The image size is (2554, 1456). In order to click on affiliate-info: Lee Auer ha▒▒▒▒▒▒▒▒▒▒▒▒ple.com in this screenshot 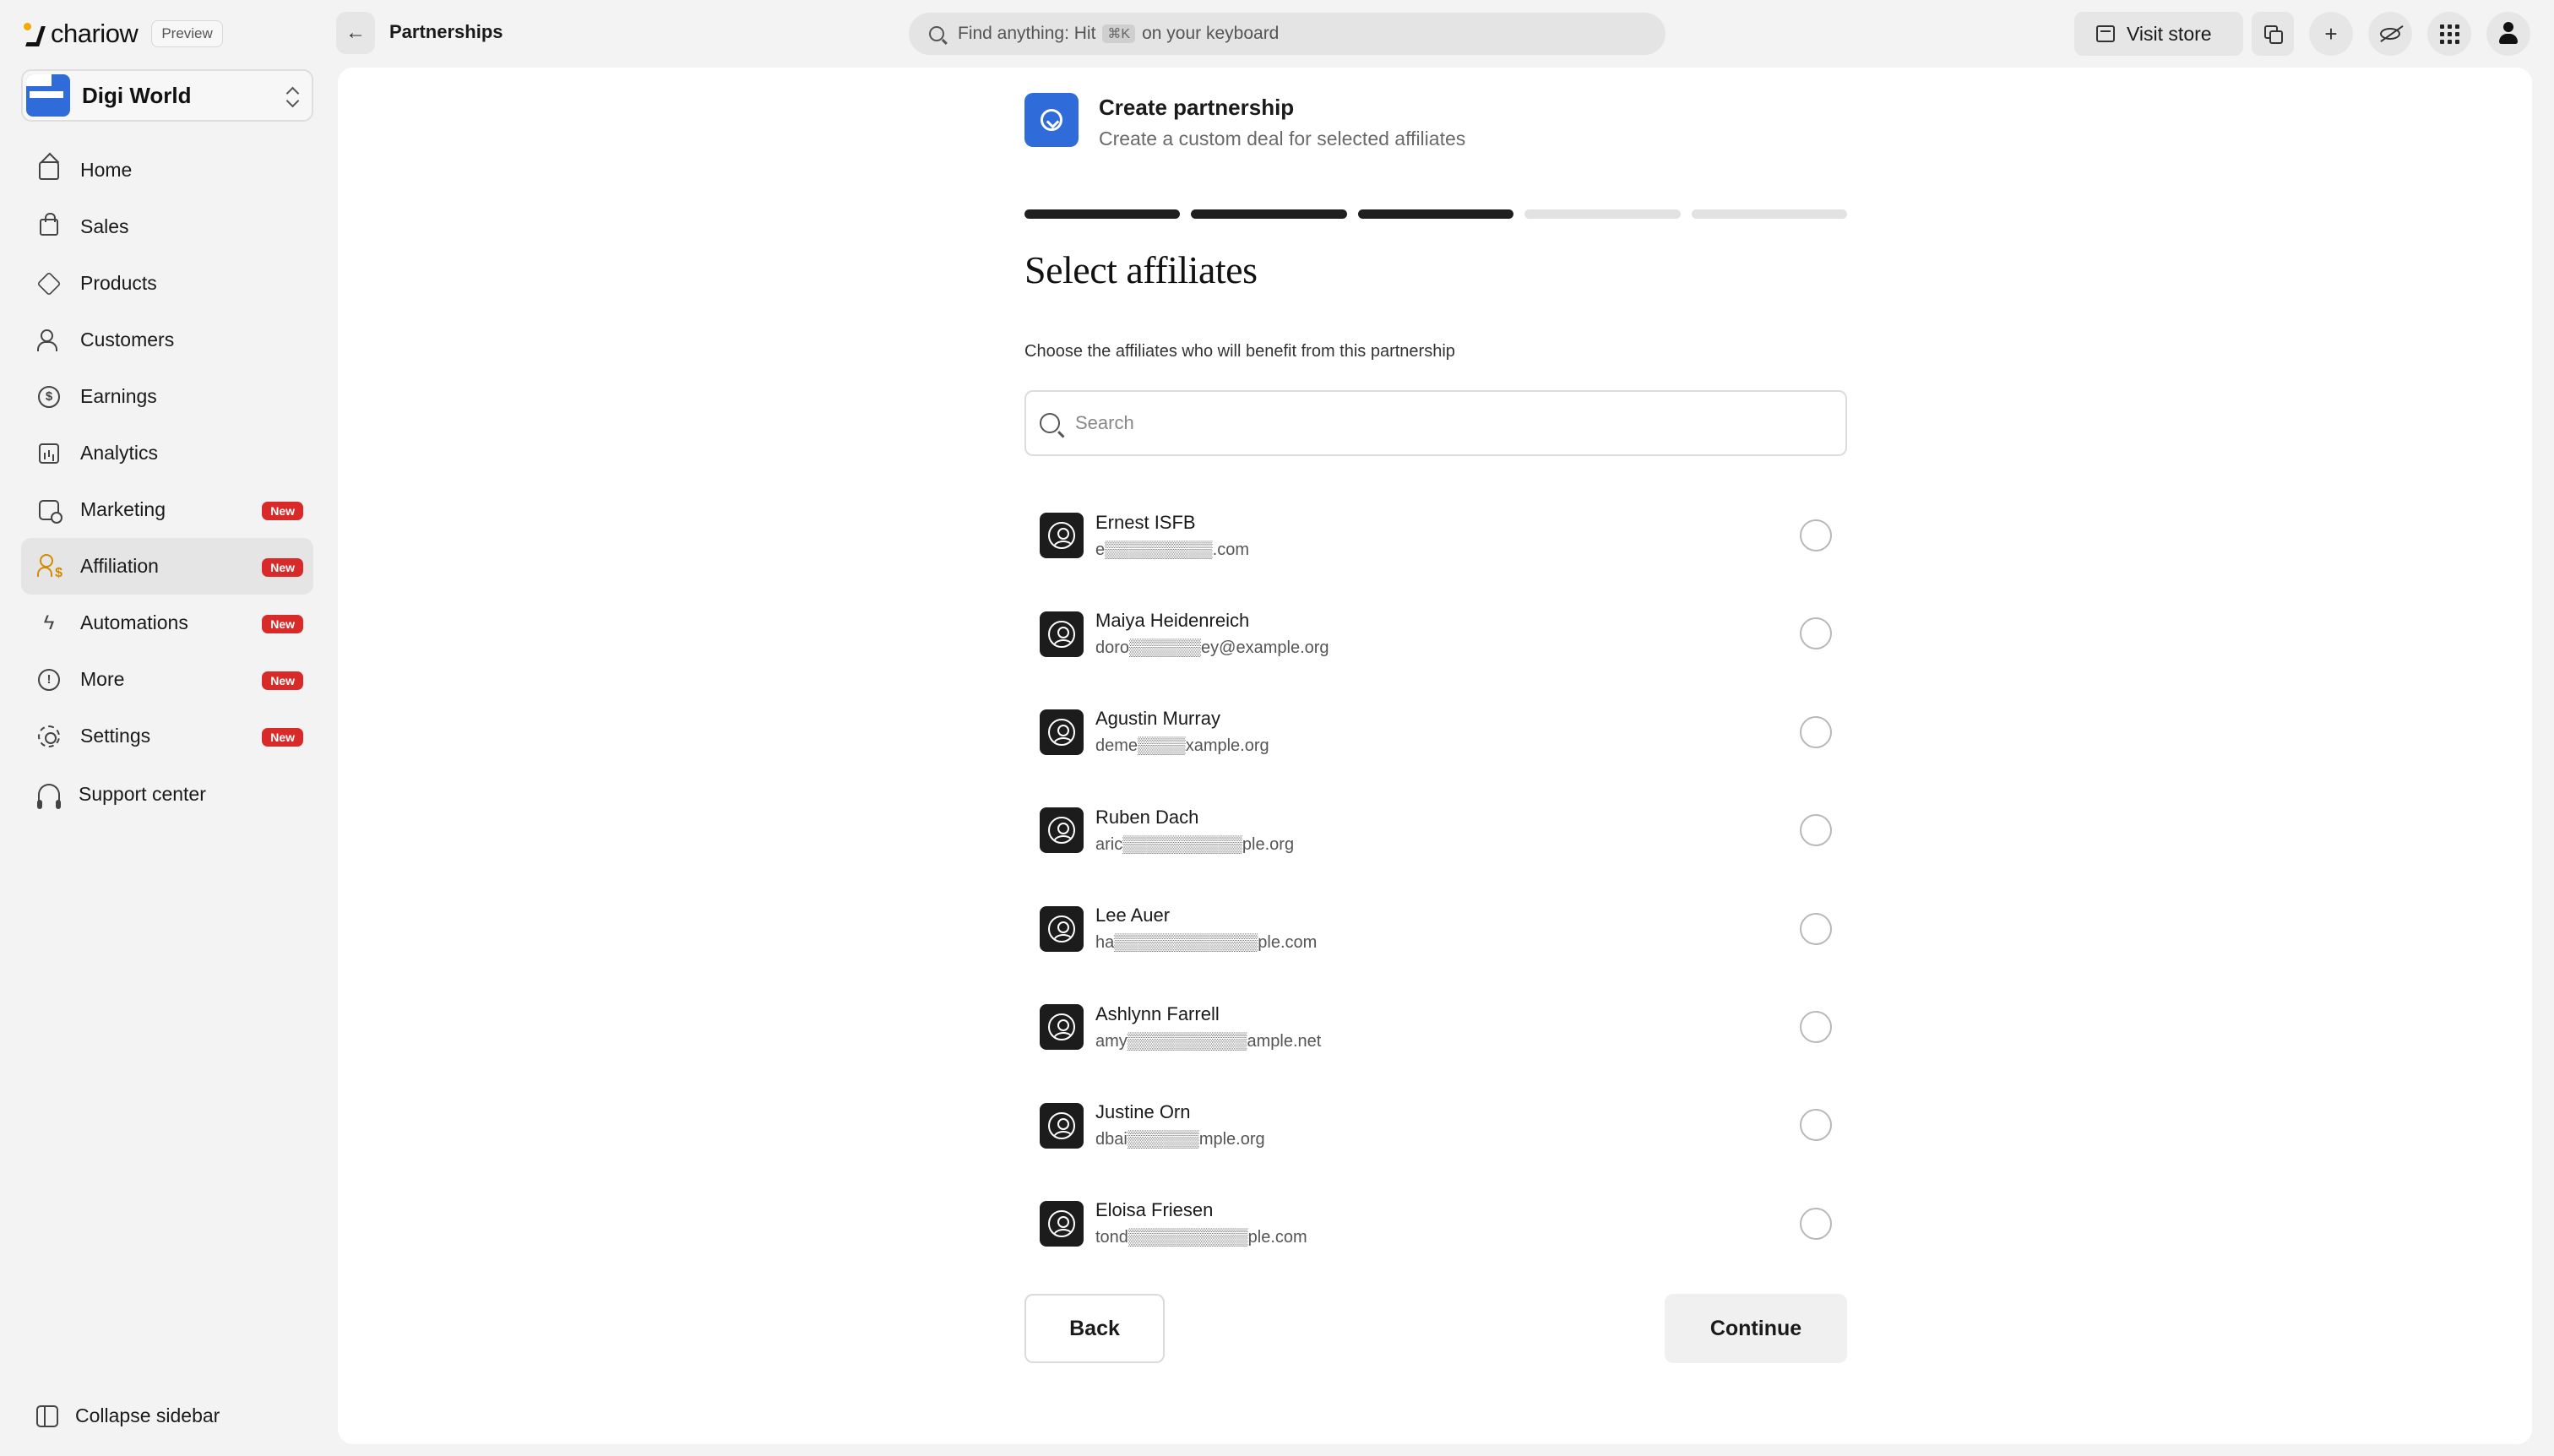, I will do `click(1206, 929)`.